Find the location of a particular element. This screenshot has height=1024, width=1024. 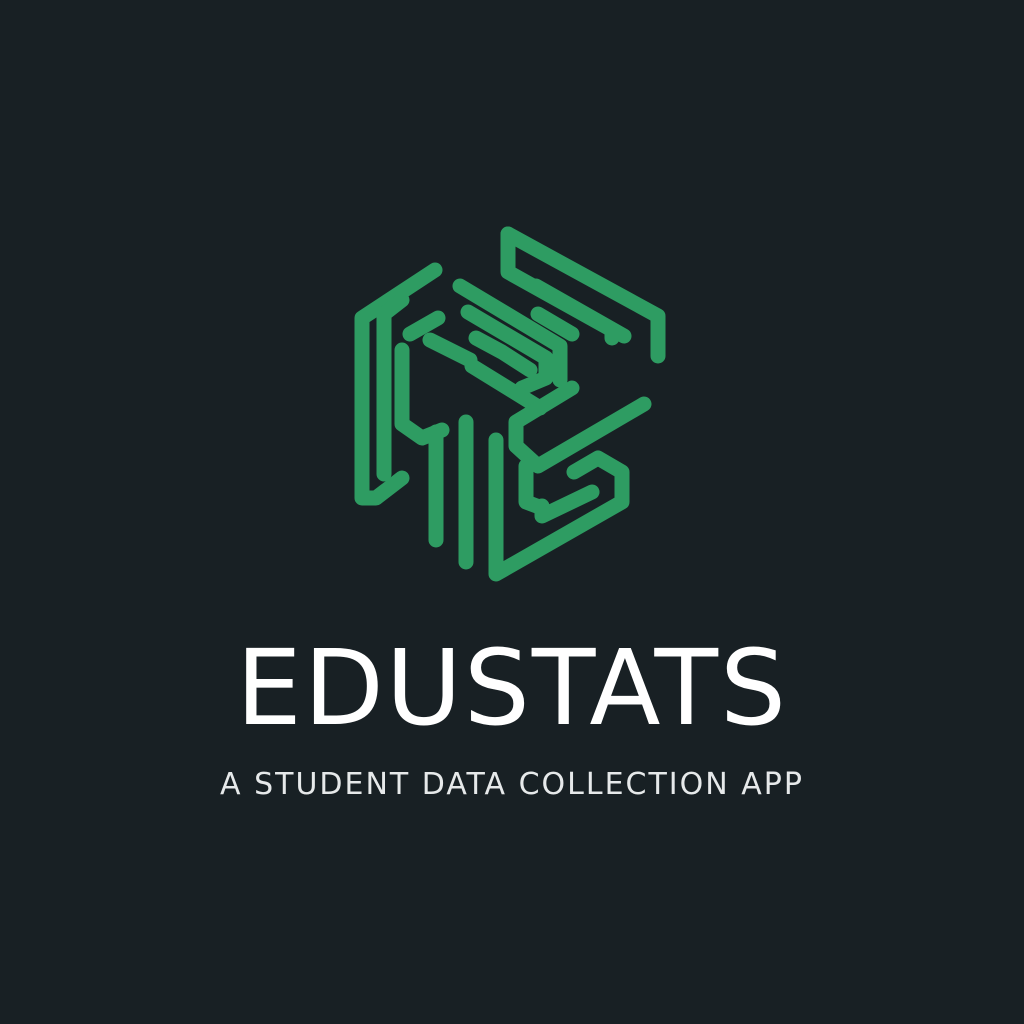

logo-cube-icon is located at coordinates (510, 400).